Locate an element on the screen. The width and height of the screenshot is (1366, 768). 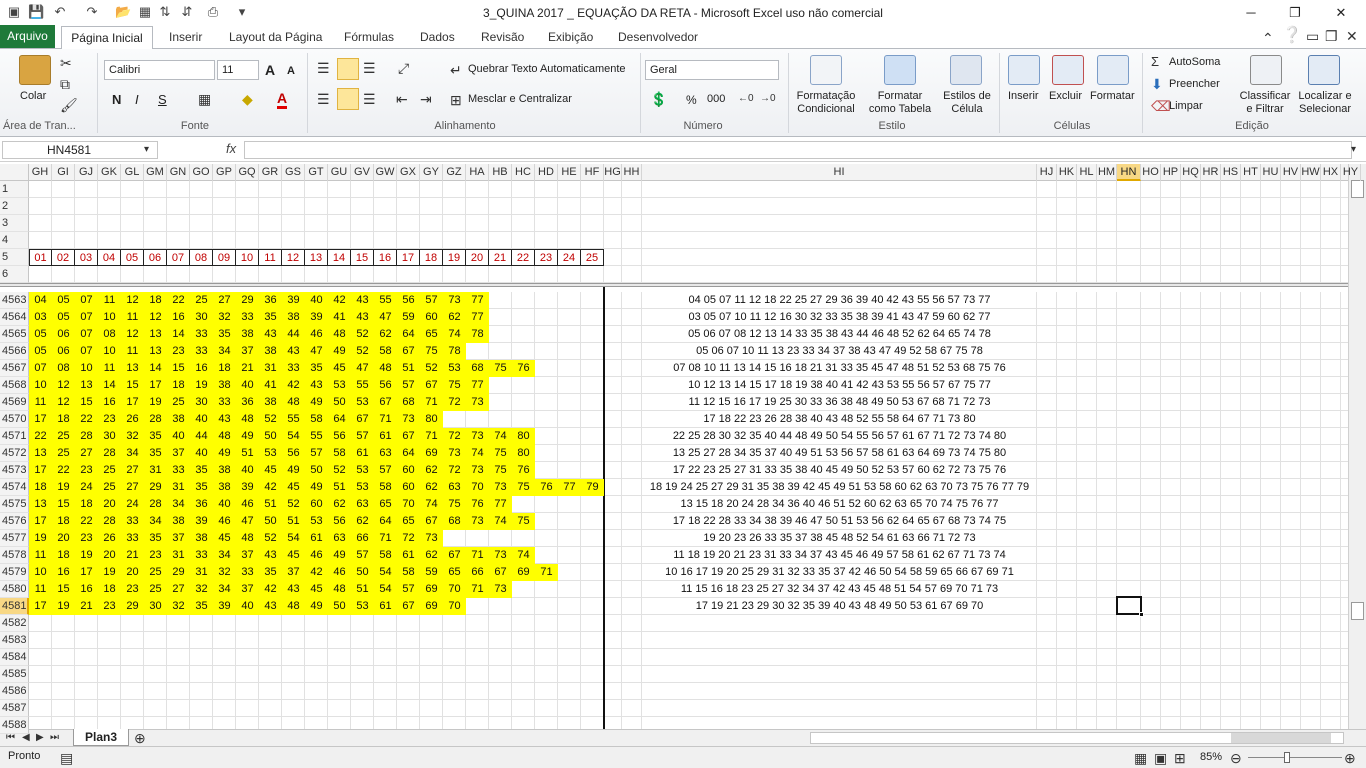
number-cell: 69 is located at coordinates (523, 572).